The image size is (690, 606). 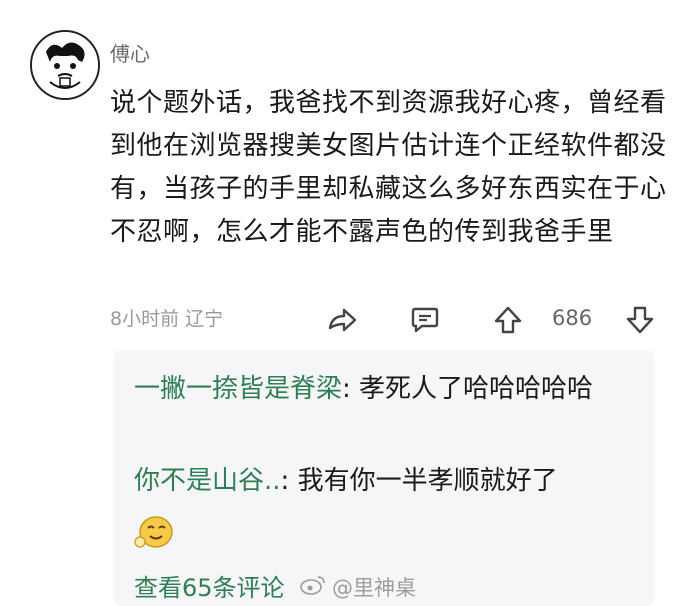 I want to click on comment-location: 辽宁, so click(x=204, y=319).